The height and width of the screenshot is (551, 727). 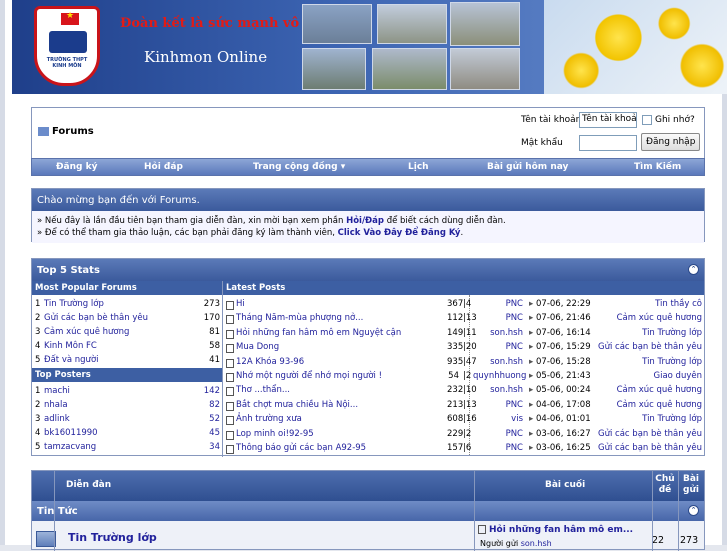 I want to click on poster-post-count: 82, so click(x=214, y=405).